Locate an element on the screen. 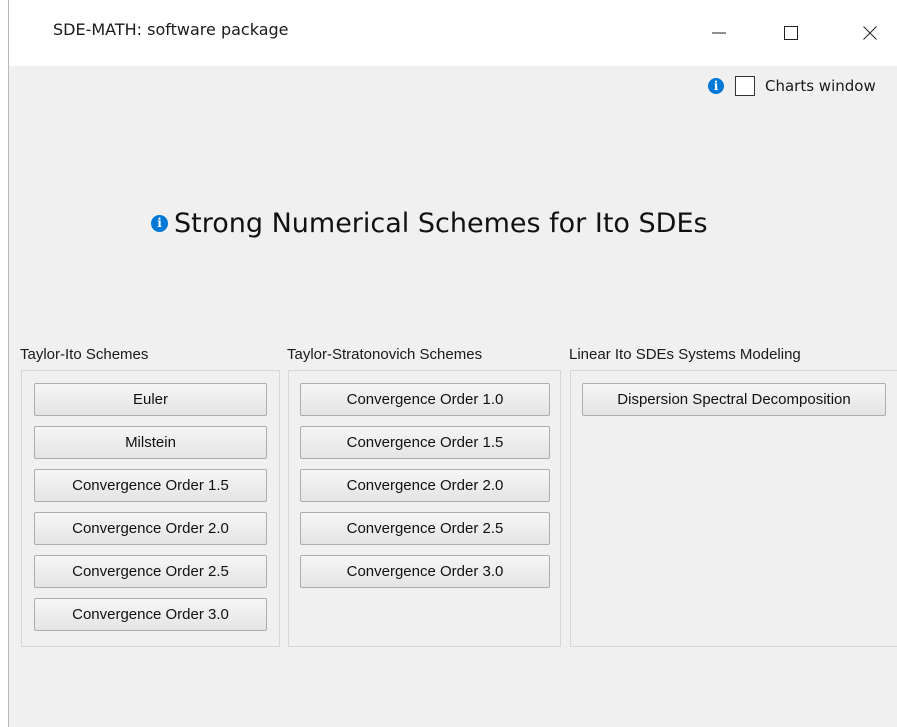 The height and width of the screenshot is (727, 897). charts-window-toggle: i Charts window is located at coordinates (792, 86).